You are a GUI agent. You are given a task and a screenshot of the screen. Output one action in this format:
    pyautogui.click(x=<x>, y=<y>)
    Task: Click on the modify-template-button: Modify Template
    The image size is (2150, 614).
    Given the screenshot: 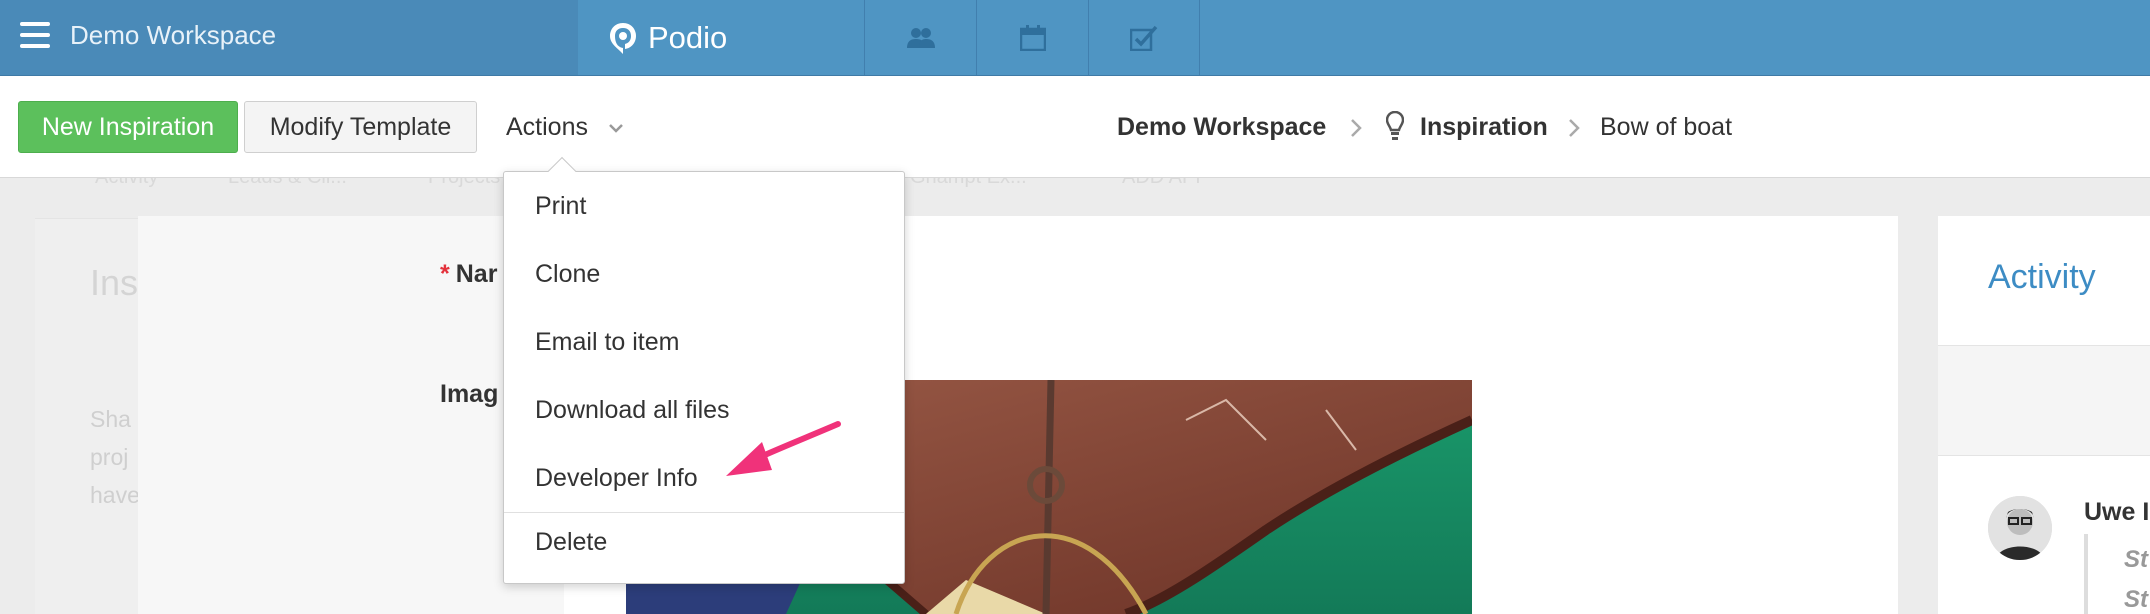 What is the action you would take?
    pyautogui.click(x=360, y=127)
    